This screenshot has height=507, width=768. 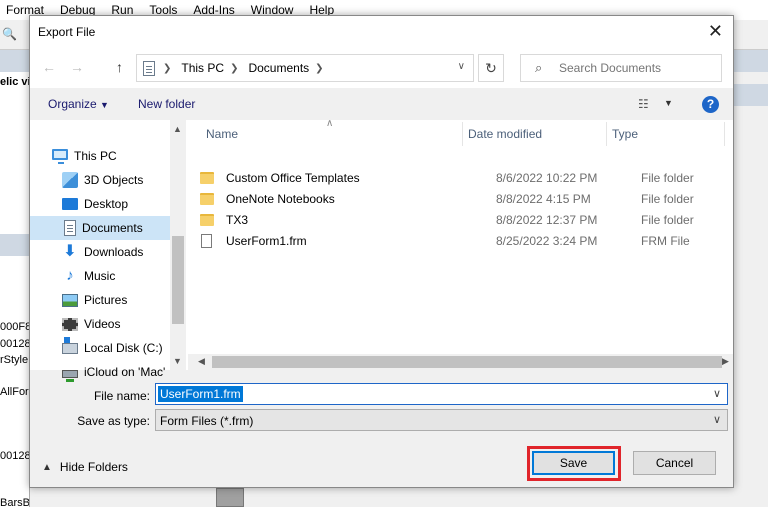 I want to click on nav-item-label: This PC, so click(x=95, y=156).